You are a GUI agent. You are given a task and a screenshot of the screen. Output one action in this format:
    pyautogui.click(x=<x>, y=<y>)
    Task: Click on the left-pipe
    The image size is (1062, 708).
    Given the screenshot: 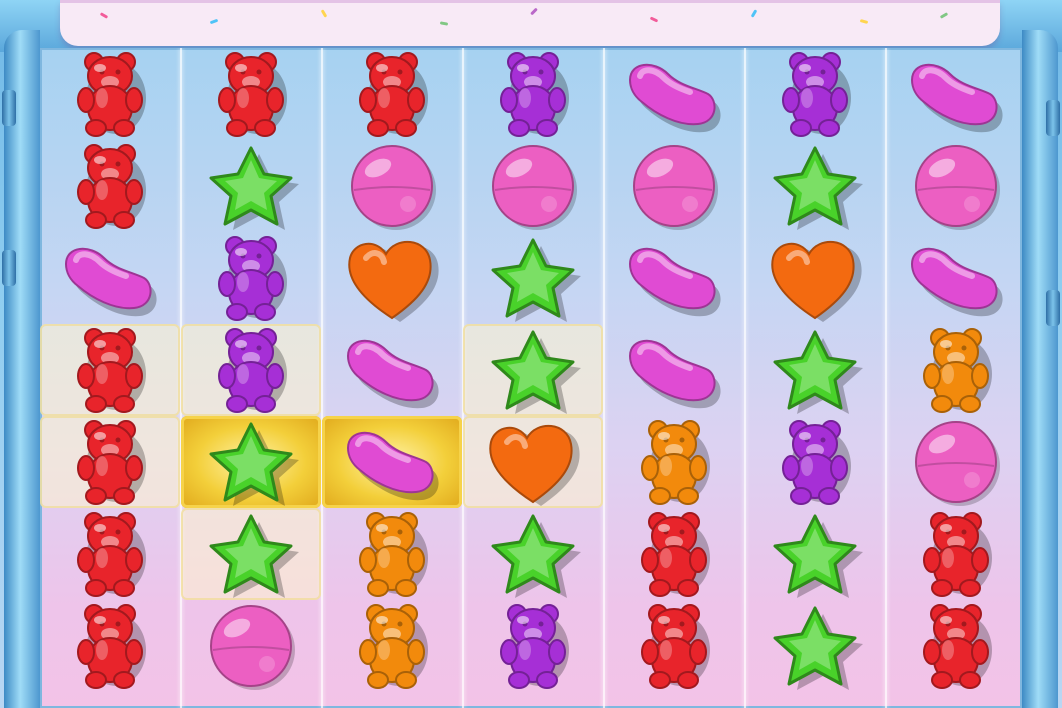 What is the action you would take?
    pyautogui.click(x=21, y=369)
    